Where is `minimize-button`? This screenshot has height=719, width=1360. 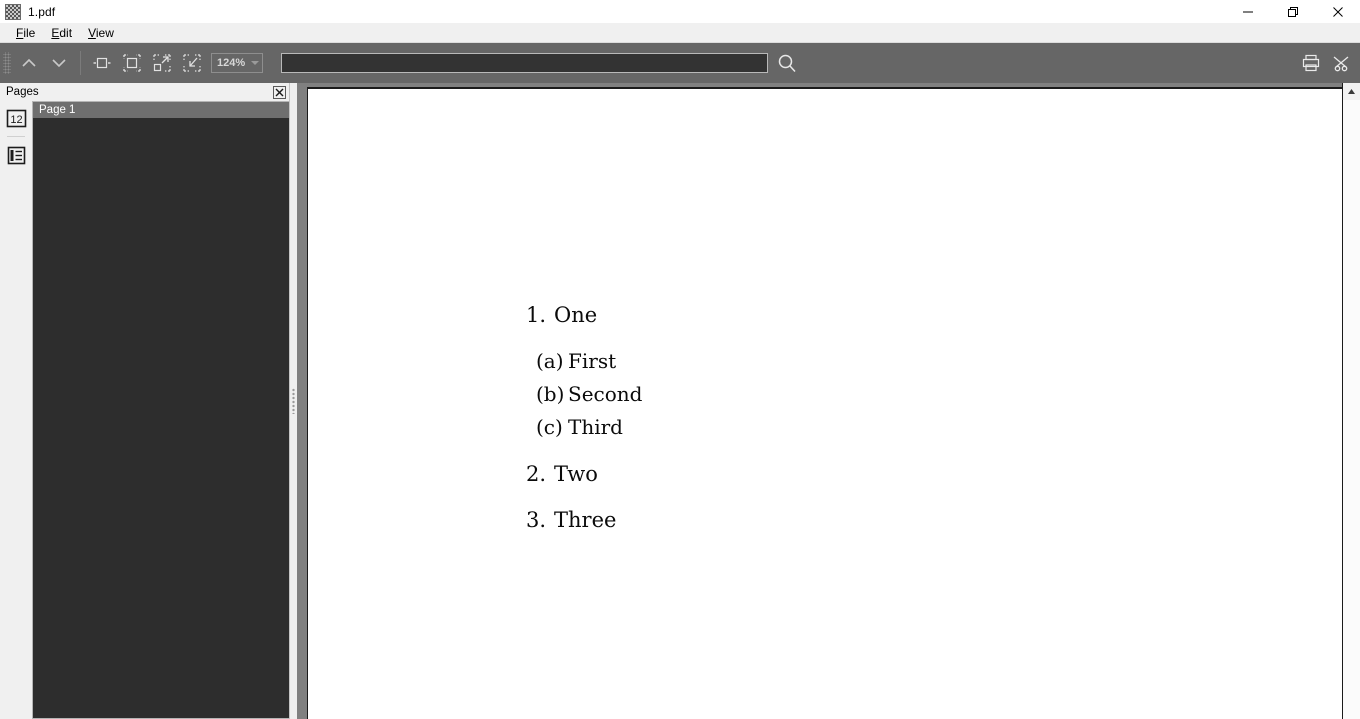
minimize-button is located at coordinates (1247, 11).